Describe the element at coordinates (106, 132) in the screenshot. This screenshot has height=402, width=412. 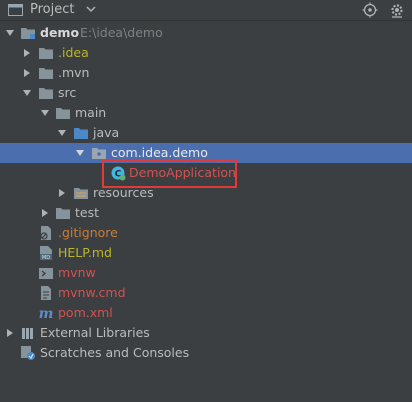
I see `node-label: java` at that location.